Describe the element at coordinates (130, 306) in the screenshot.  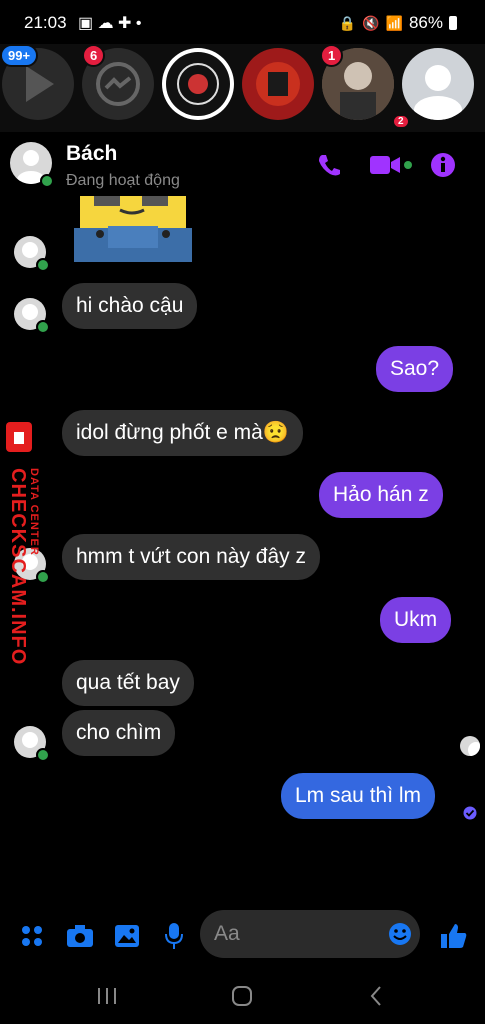
I see `message-in: hi chào cậu` at that location.